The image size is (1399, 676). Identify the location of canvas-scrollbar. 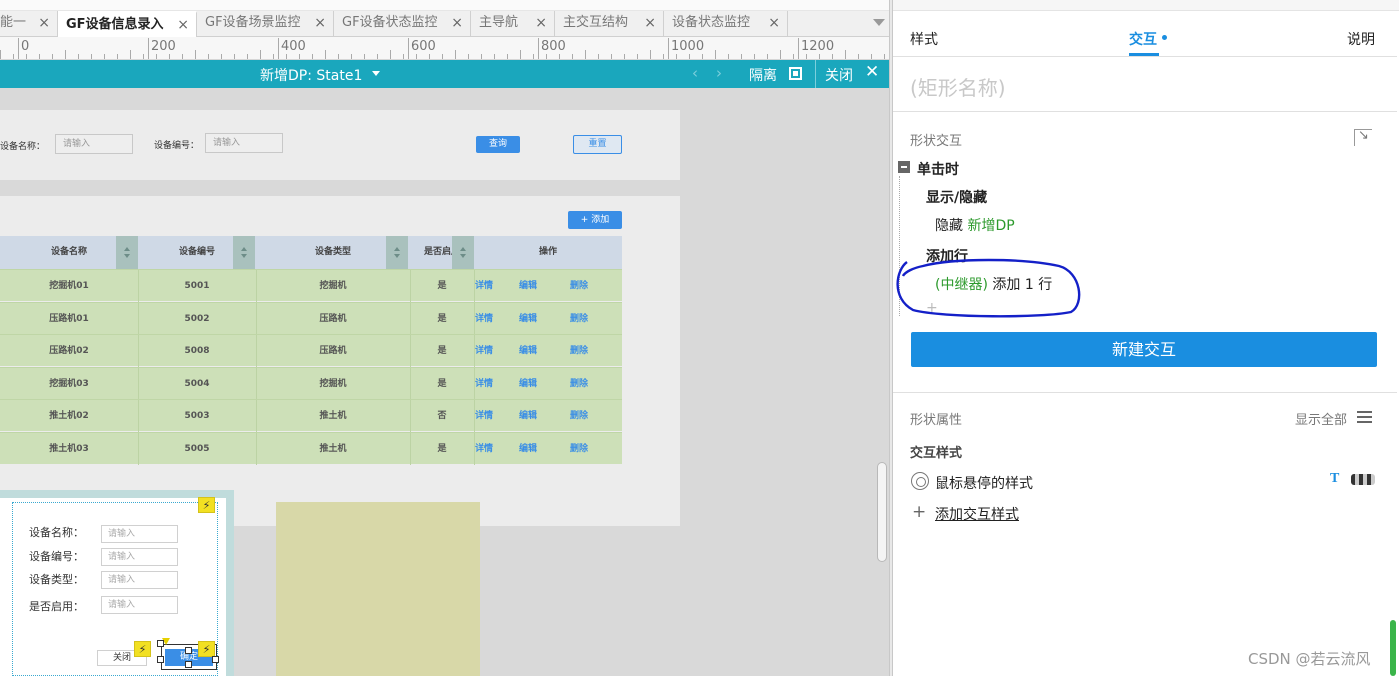
(882, 512).